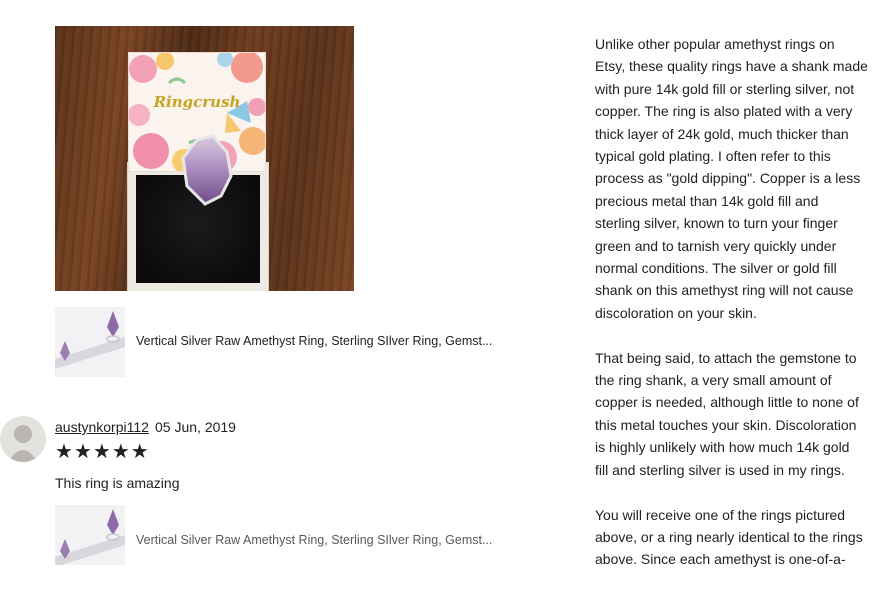 The height and width of the screenshot is (593, 885). I want to click on description-line: above. Since each amethyst is one-of-a-, so click(720, 559).